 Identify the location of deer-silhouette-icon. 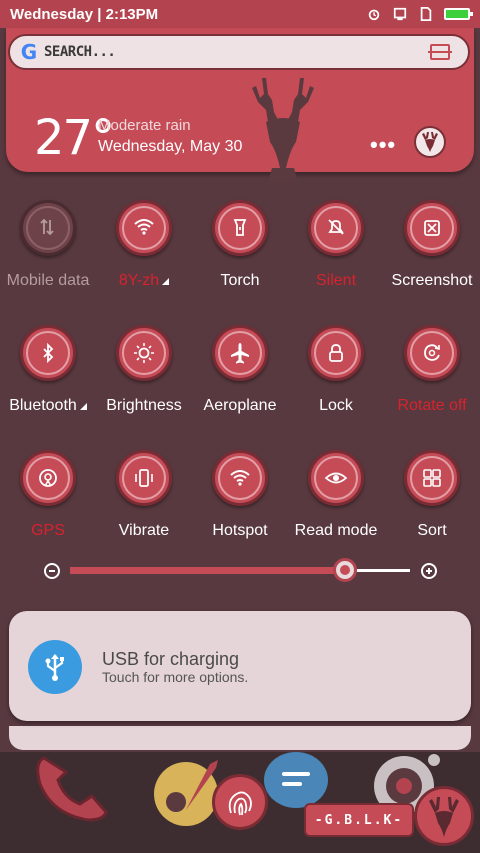
(283, 130).